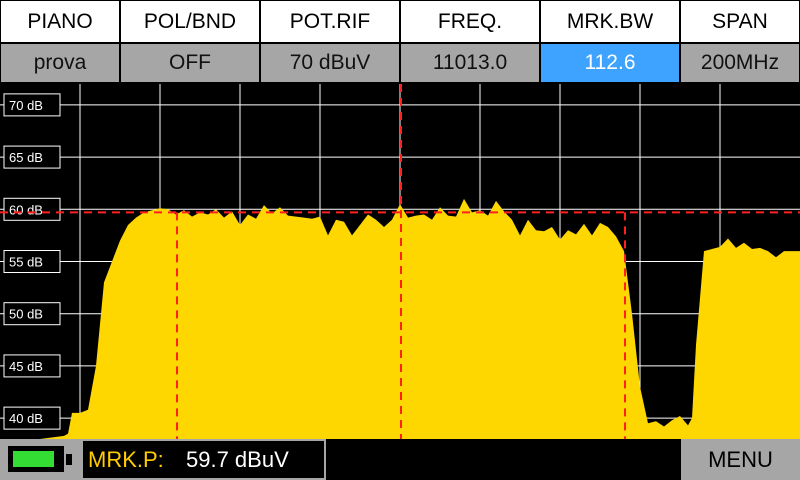  I want to click on tab-pol-bnd: POL/BND, so click(190, 21).